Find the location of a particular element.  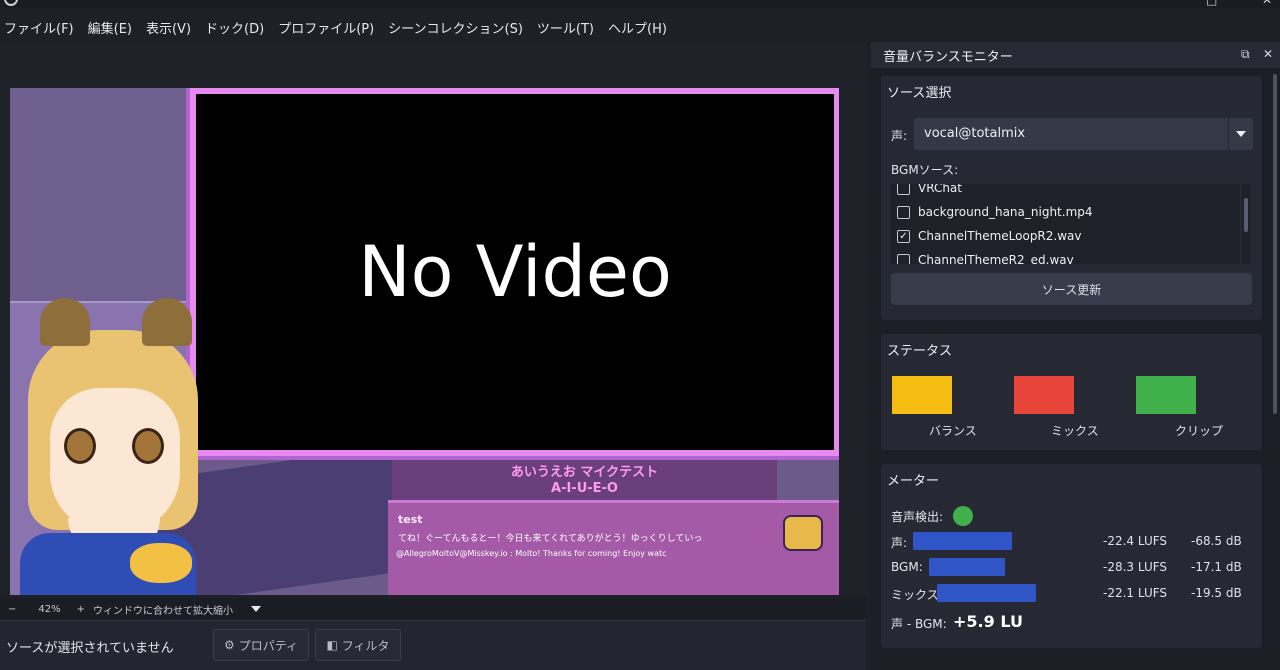

menu-profile: プロファイル(P) is located at coordinates (326, 27).